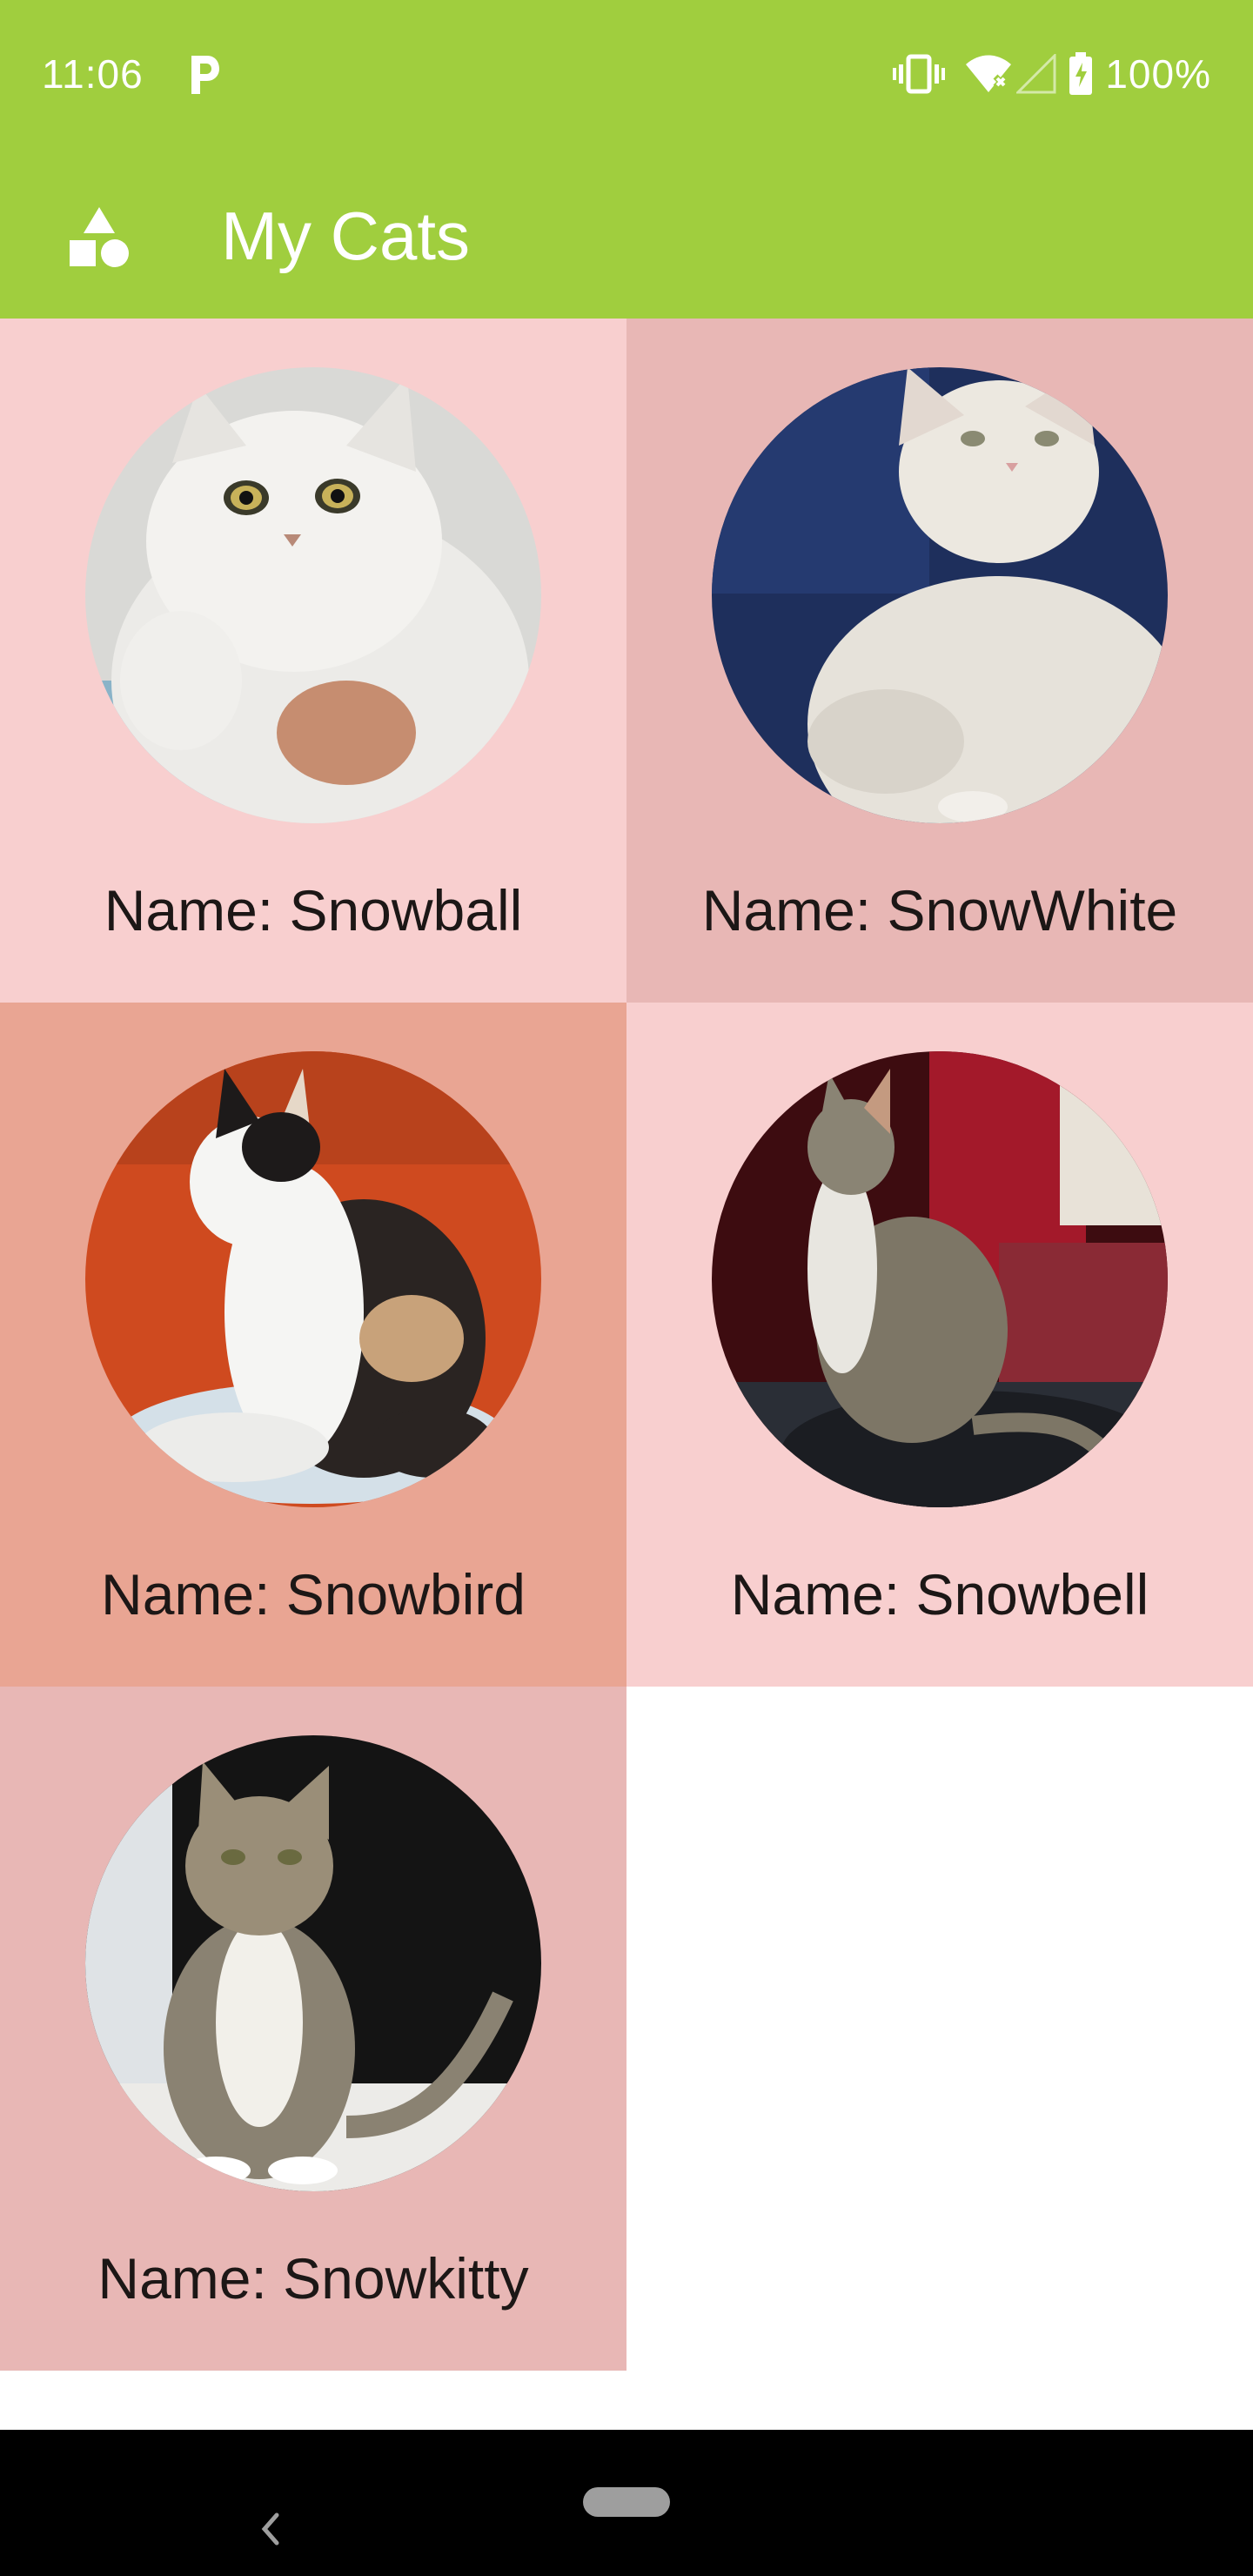 This screenshot has height=2576, width=1253. I want to click on cat-card-snowball: Name: Snowball, so click(313, 661).